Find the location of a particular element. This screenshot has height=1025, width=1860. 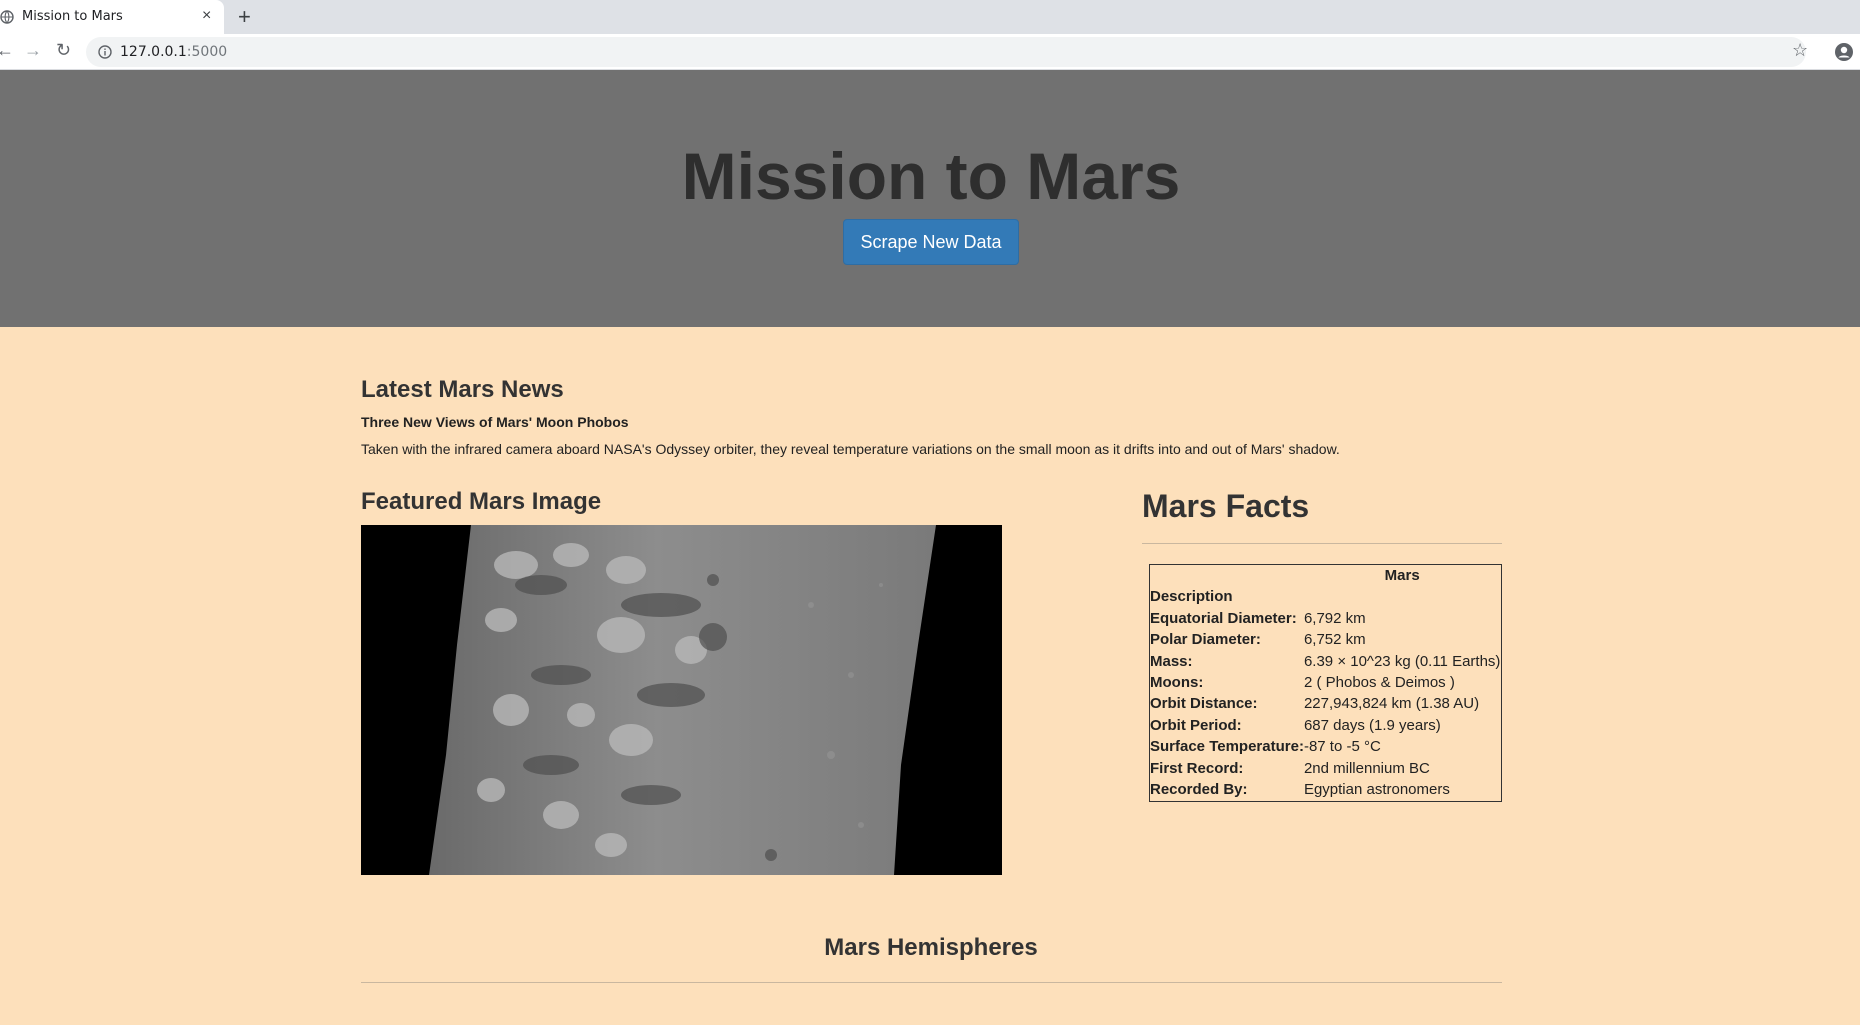

table-row: Polar Diameter: 6,752 km is located at coordinates (1325, 639).